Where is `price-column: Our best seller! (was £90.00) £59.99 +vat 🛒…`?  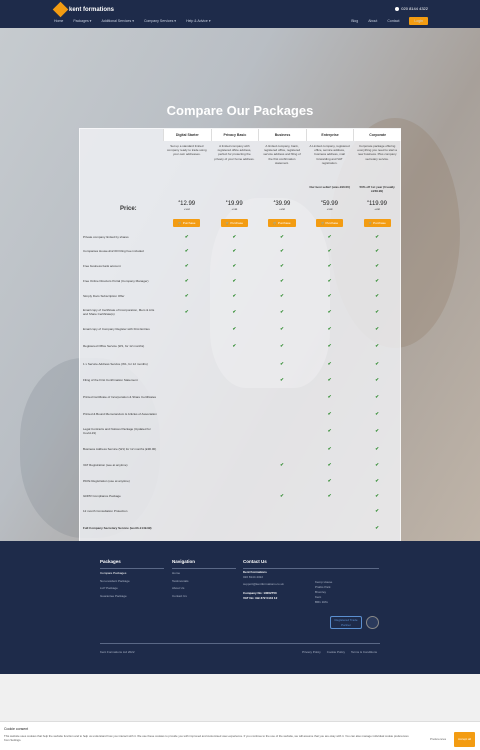 price-column: Our best seller! (was £90.00) £59.99 +vat 🛒… is located at coordinates (330, 207).